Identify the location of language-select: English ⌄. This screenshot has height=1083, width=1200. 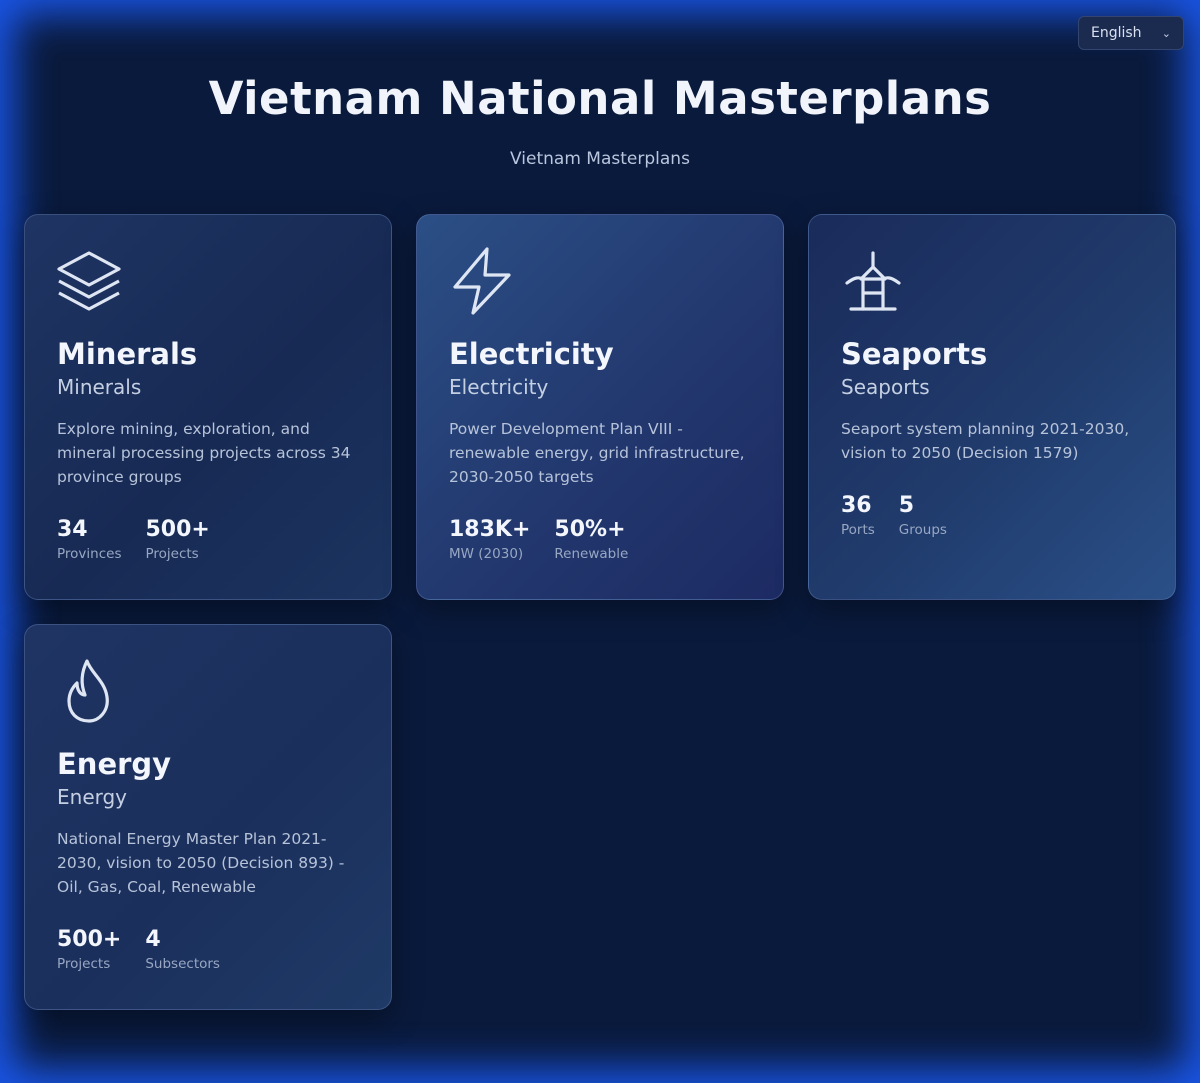
(1131, 33).